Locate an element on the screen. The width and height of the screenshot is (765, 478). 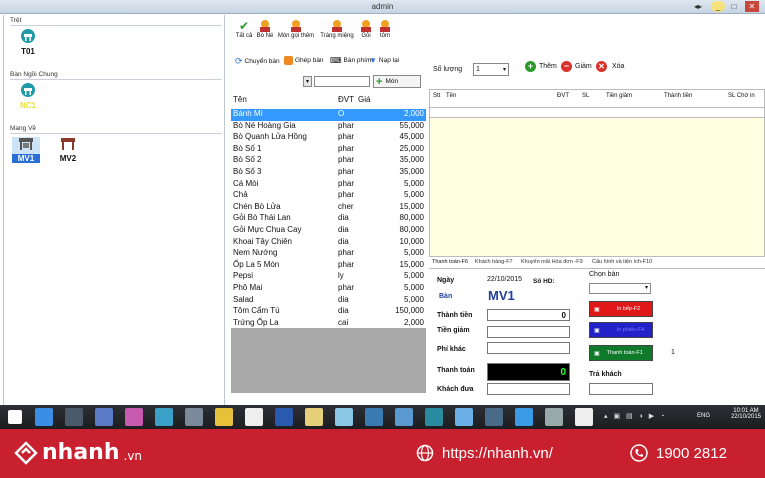
chrome-icon is located at coordinates (224, 417).